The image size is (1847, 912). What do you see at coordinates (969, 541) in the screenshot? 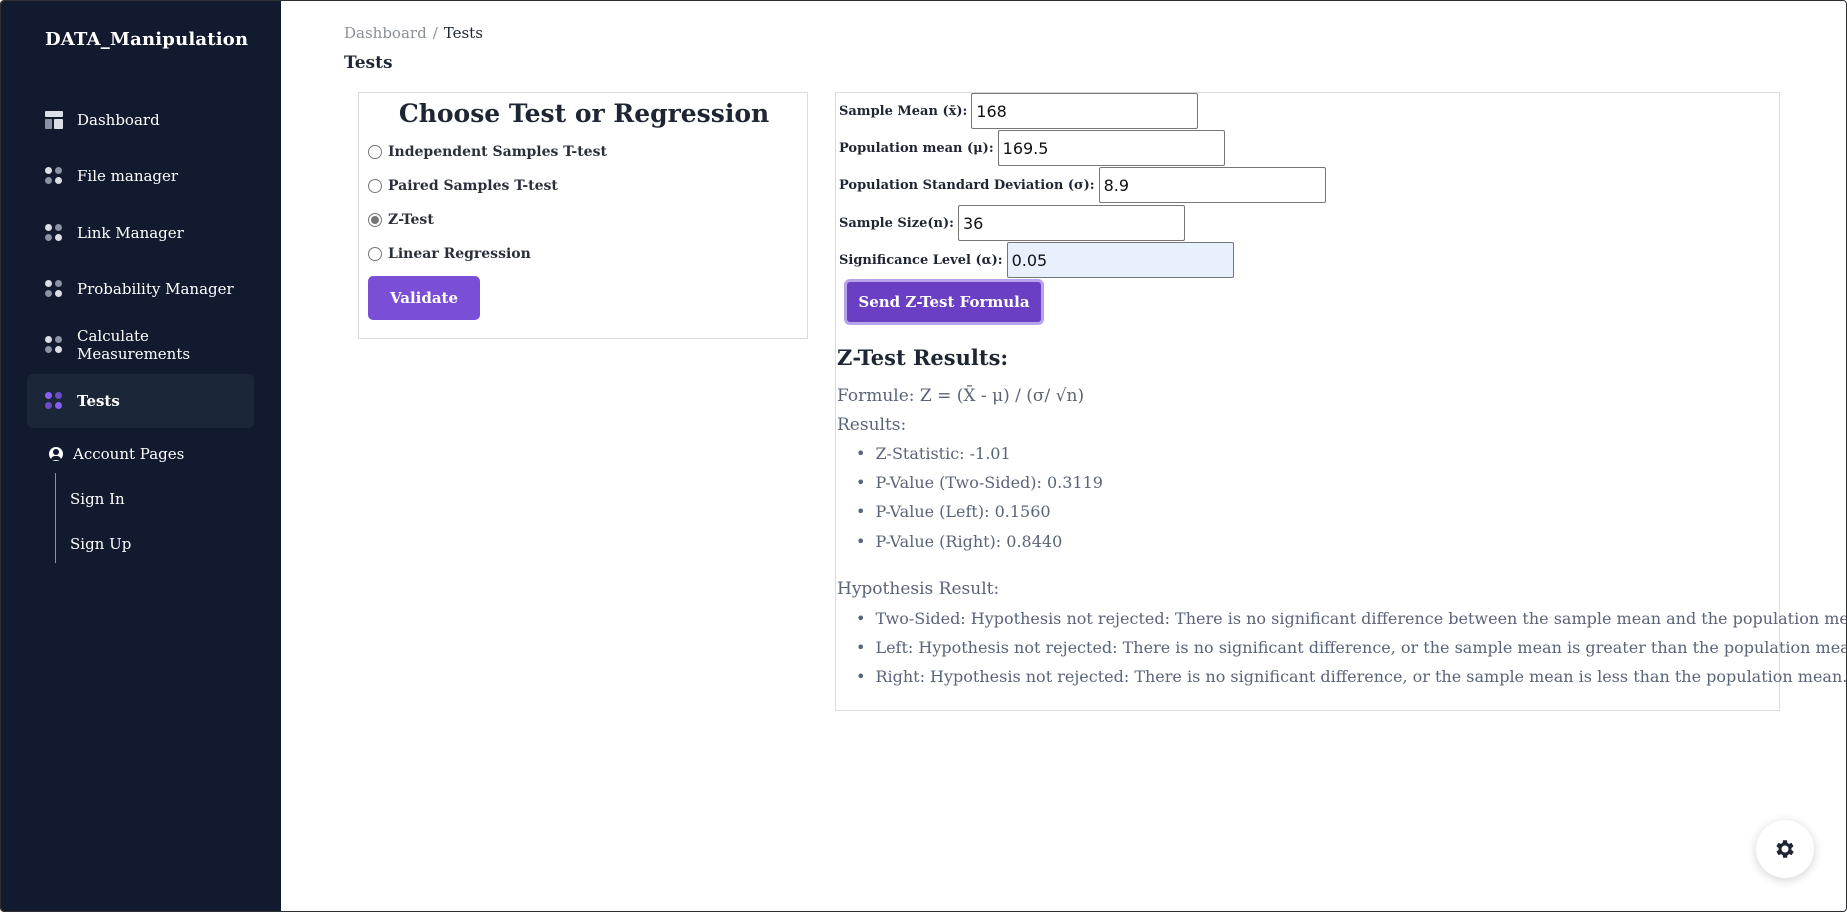
I see `result-item-text: P-Value (Right): 0.8440` at bounding box center [969, 541].